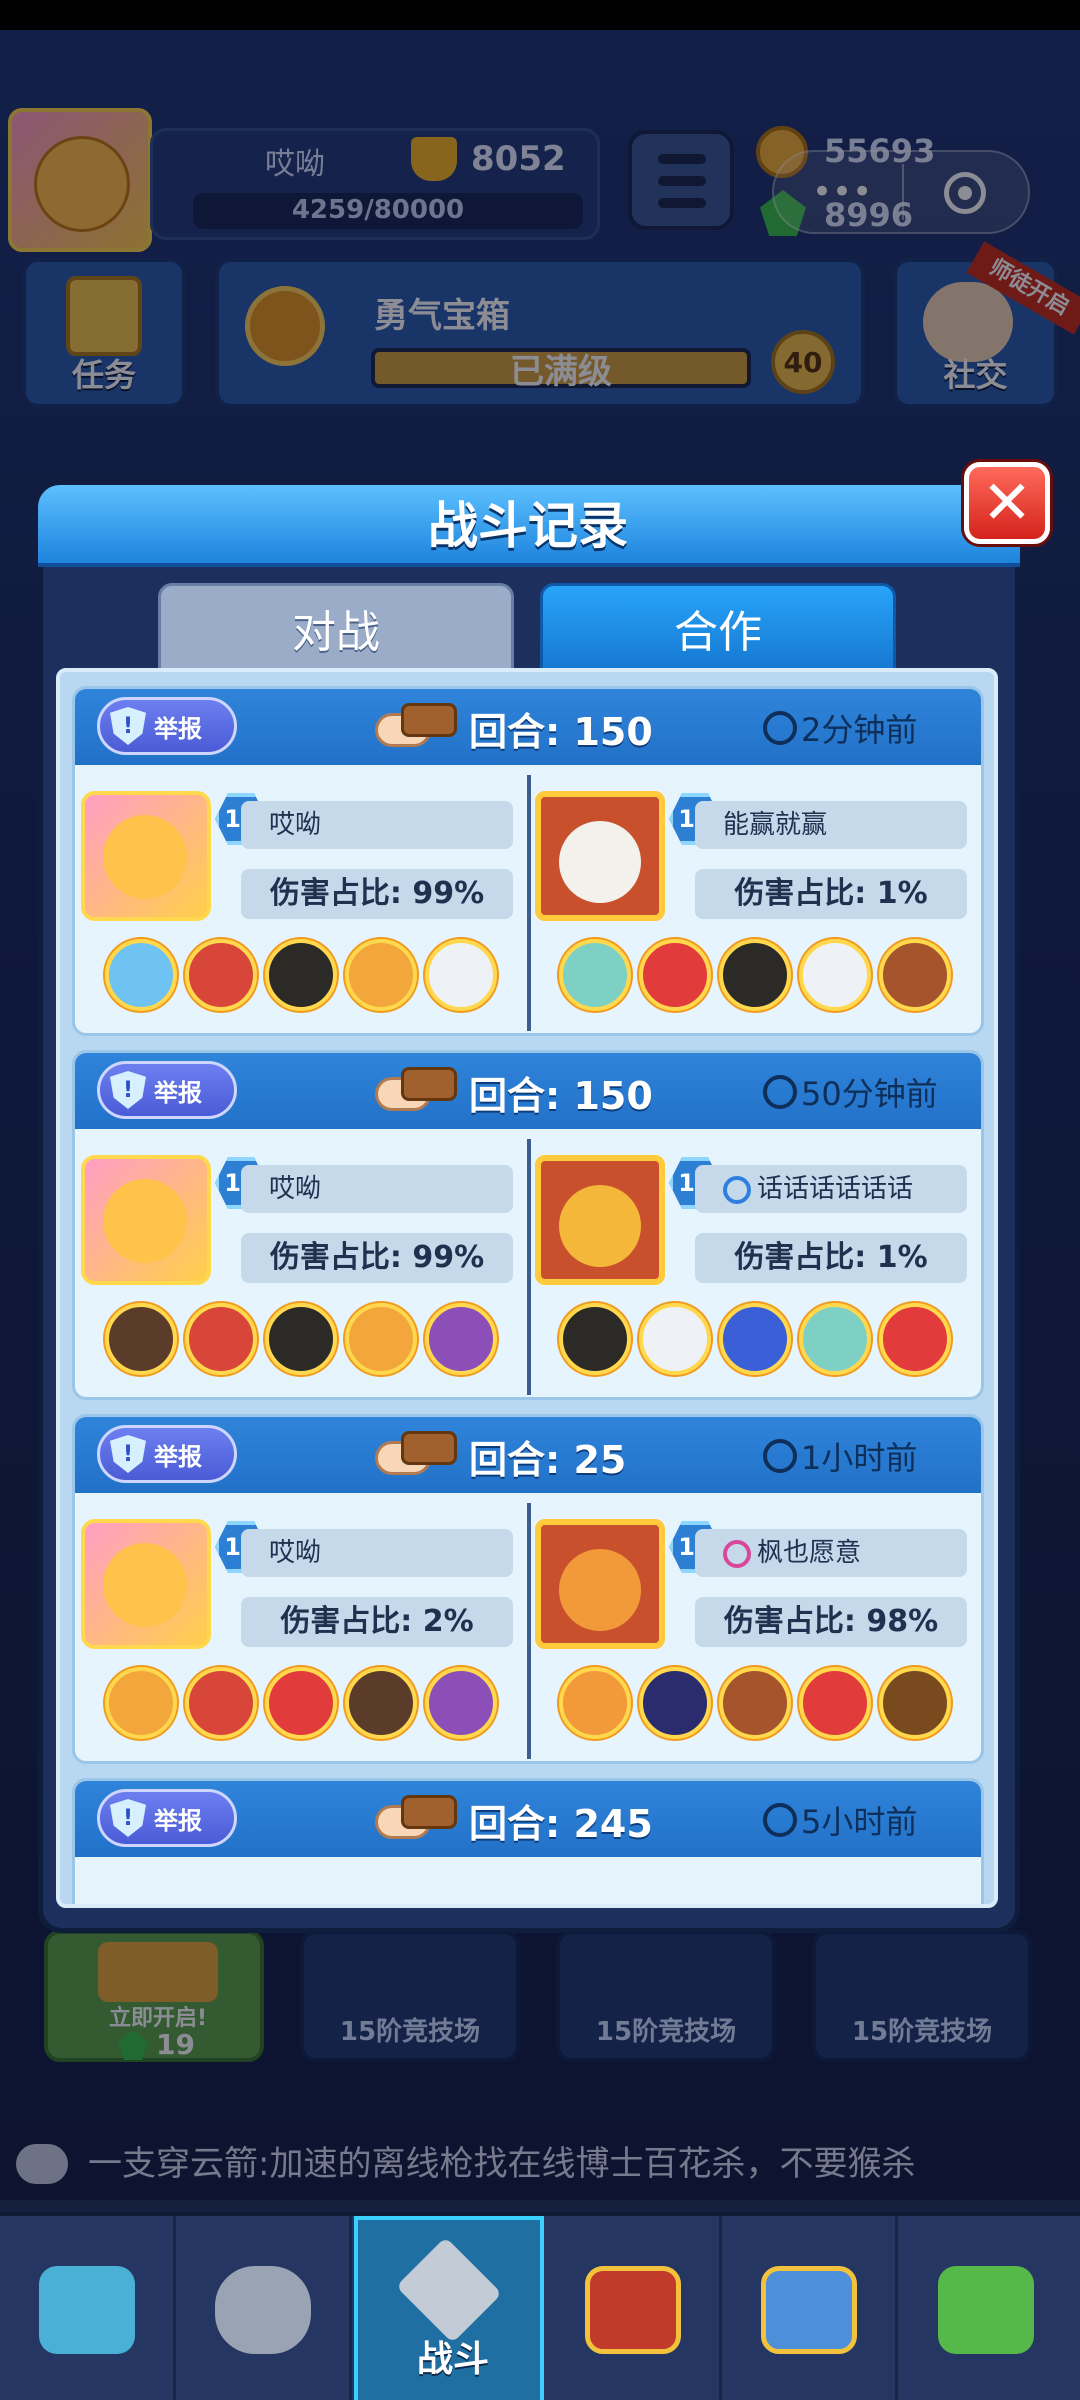  I want to click on status-bar, so click(540, 15).